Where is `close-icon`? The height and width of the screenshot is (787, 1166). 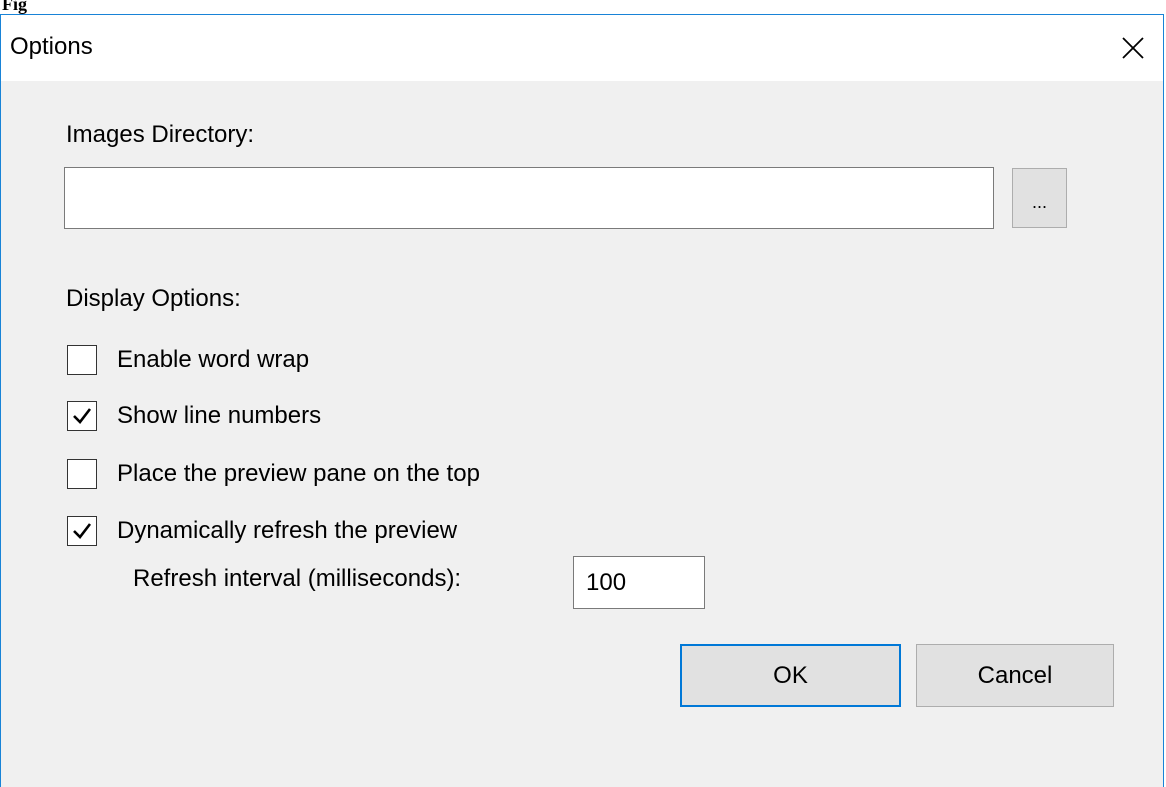 close-icon is located at coordinates (1133, 48).